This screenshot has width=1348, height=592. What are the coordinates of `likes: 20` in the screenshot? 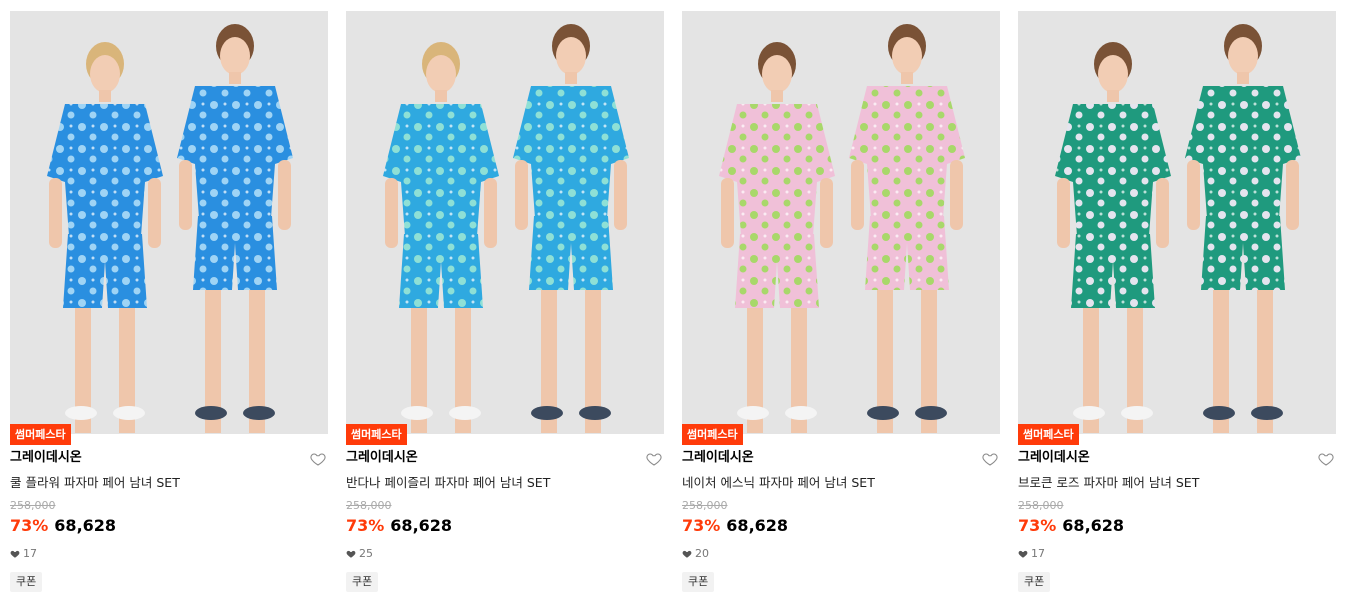 It's located at (695, 554).